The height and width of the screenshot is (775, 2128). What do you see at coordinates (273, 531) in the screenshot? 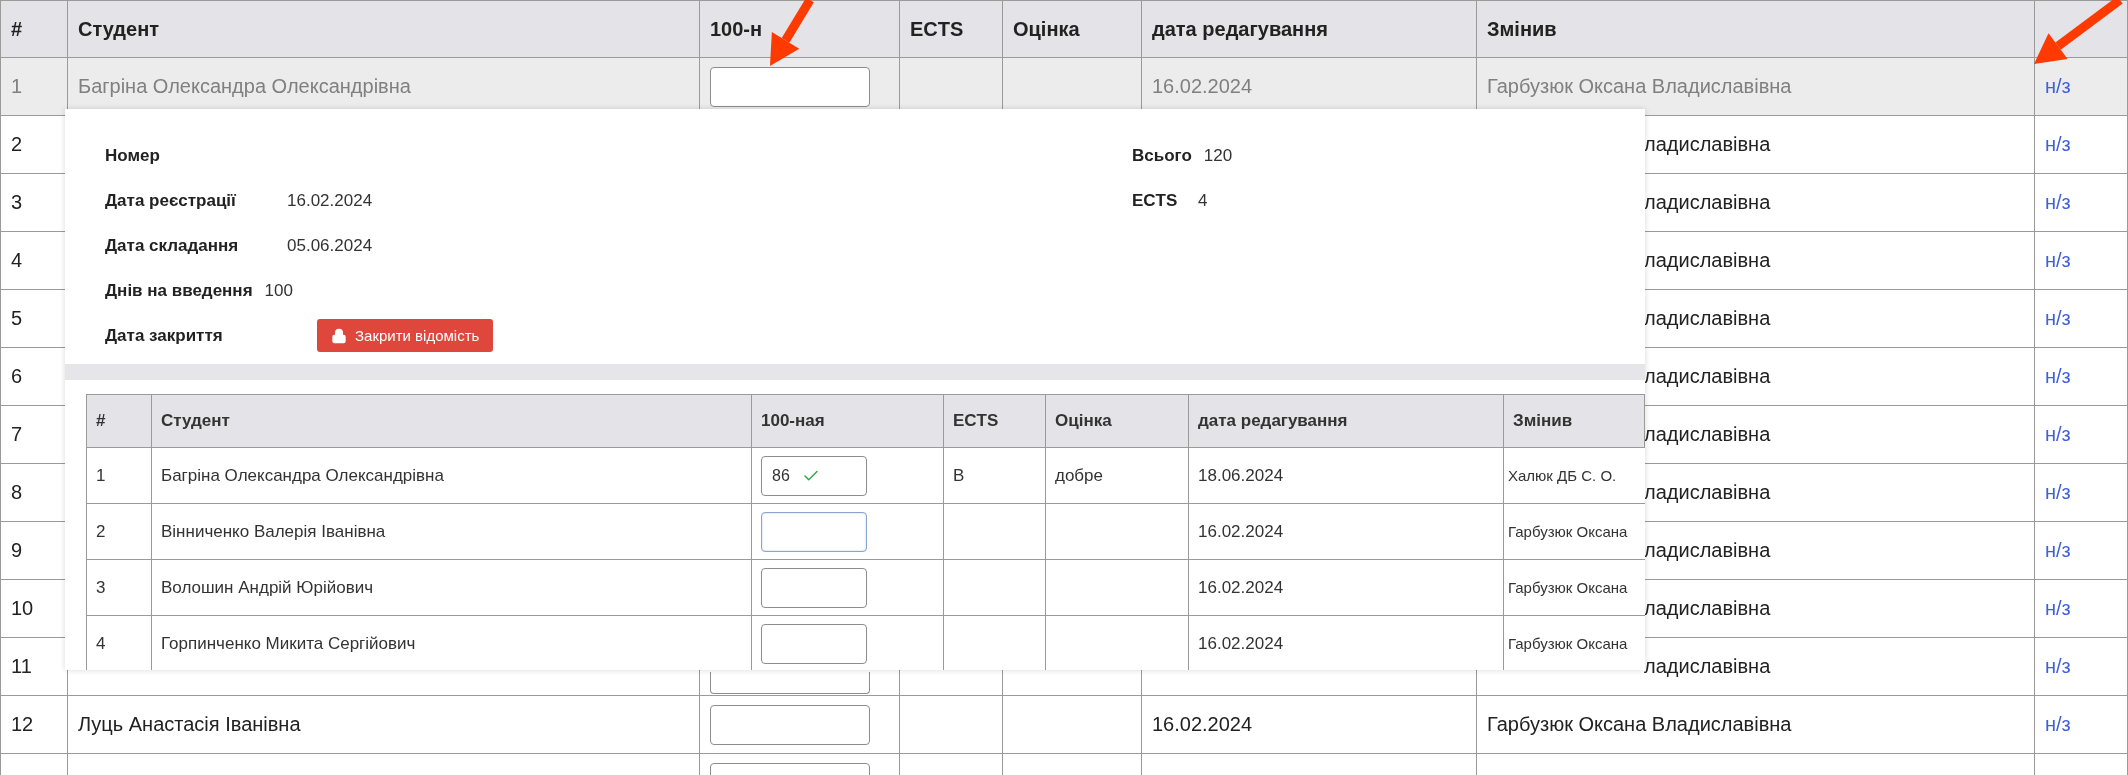
I see `student-name: Вінниченко Валерія Іванівна` at bounding box center [273, 531].